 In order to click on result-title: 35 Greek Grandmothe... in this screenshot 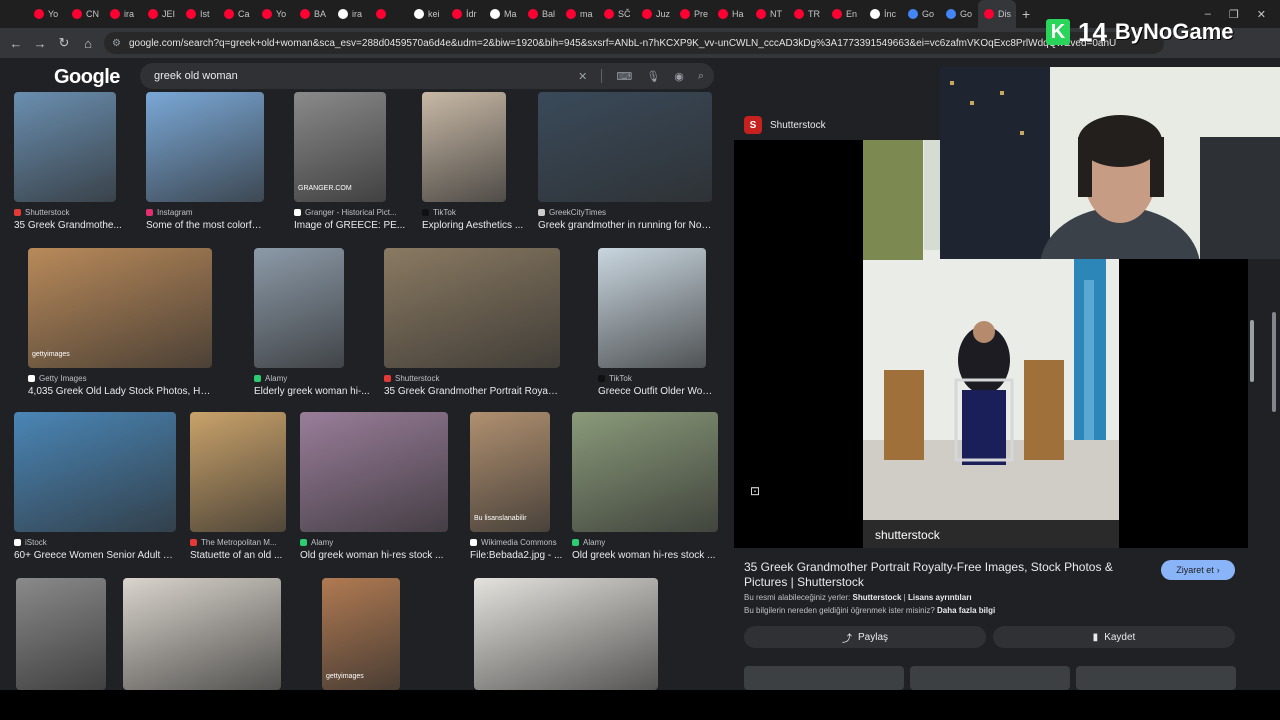, I will do `click(74, 225)`.